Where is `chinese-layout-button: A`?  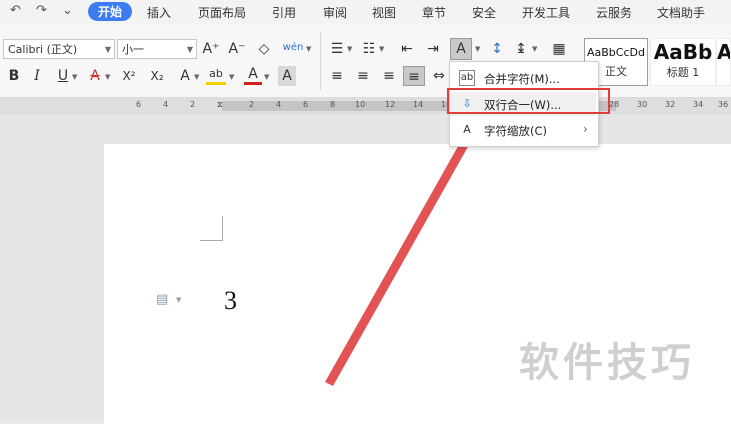
chinese-layout-button: A is located at coordinates (461, 49).